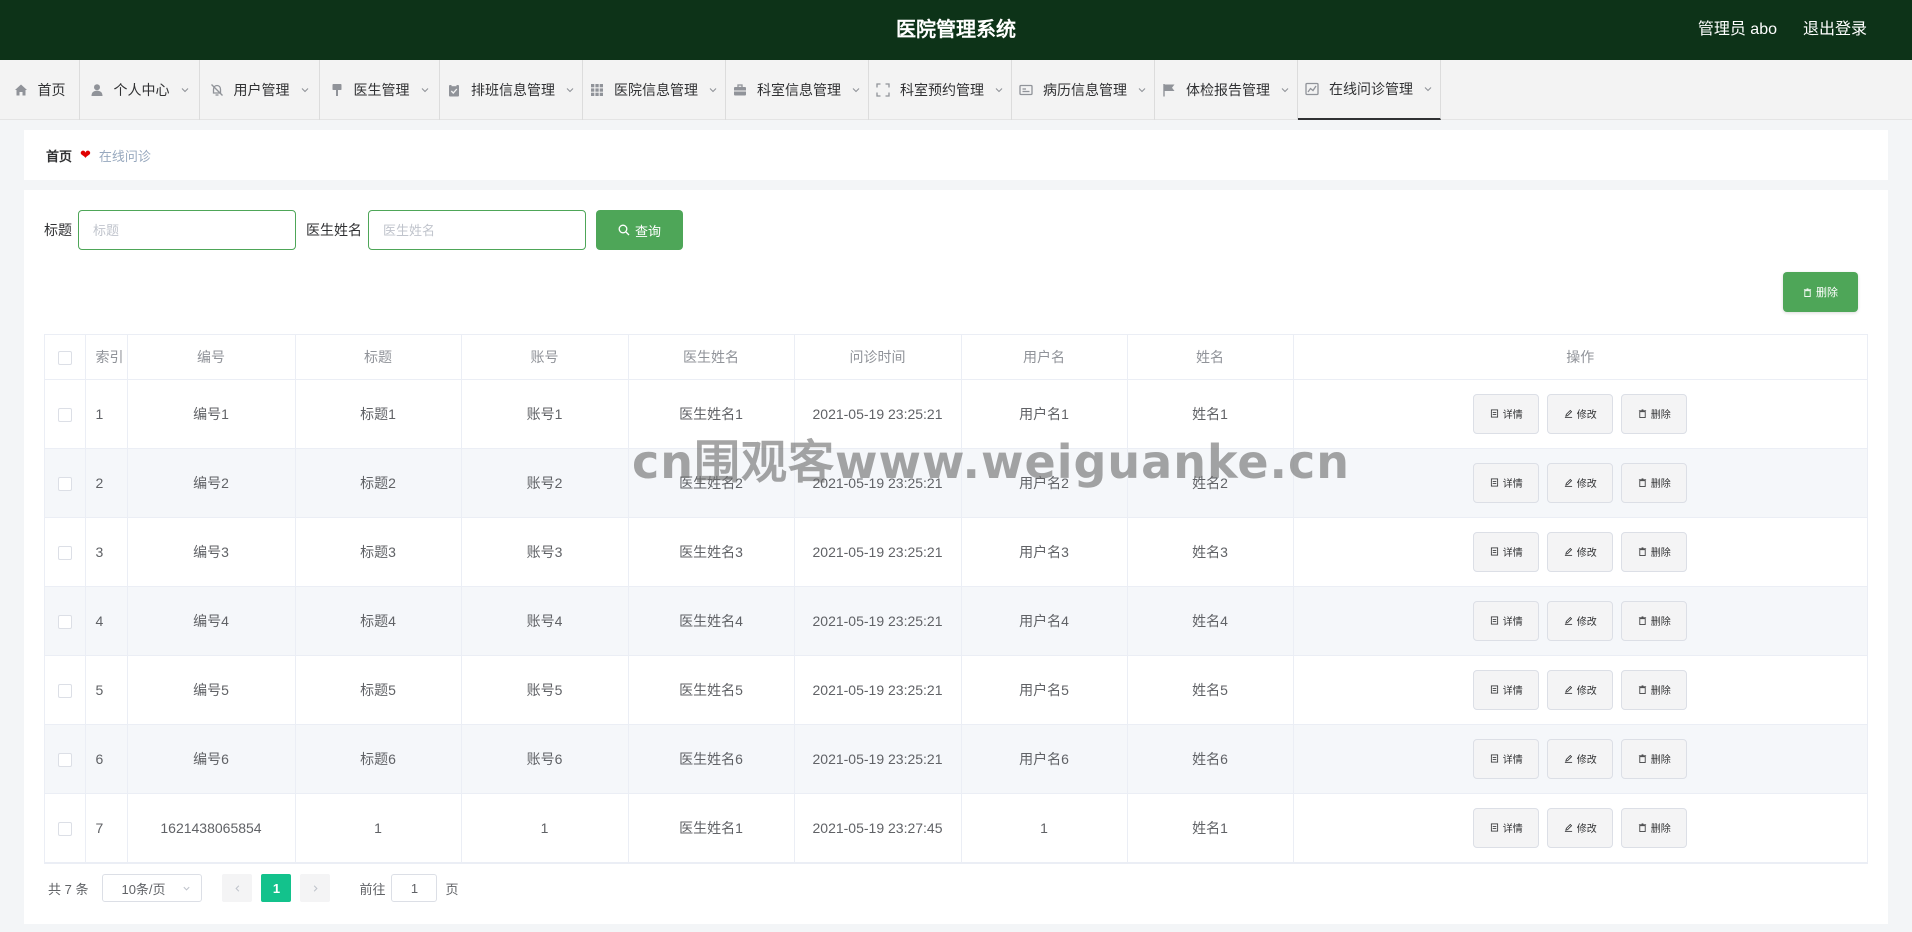 This screenshot has height=932, width=1912. Describe the element at coordinates (956, 30) in the screenshot. I see `top-header: 医院管理系统 管理员 abo 退出登录` at that location.